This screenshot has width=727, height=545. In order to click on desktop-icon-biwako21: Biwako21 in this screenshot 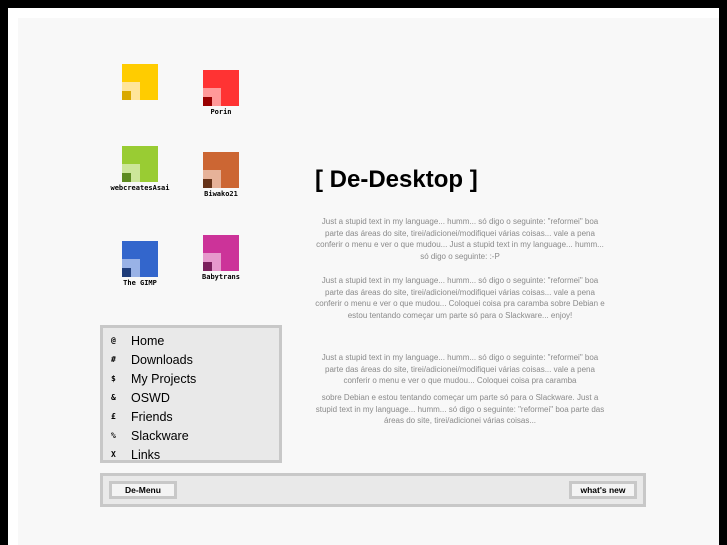, I will do `click(221, 175)`.